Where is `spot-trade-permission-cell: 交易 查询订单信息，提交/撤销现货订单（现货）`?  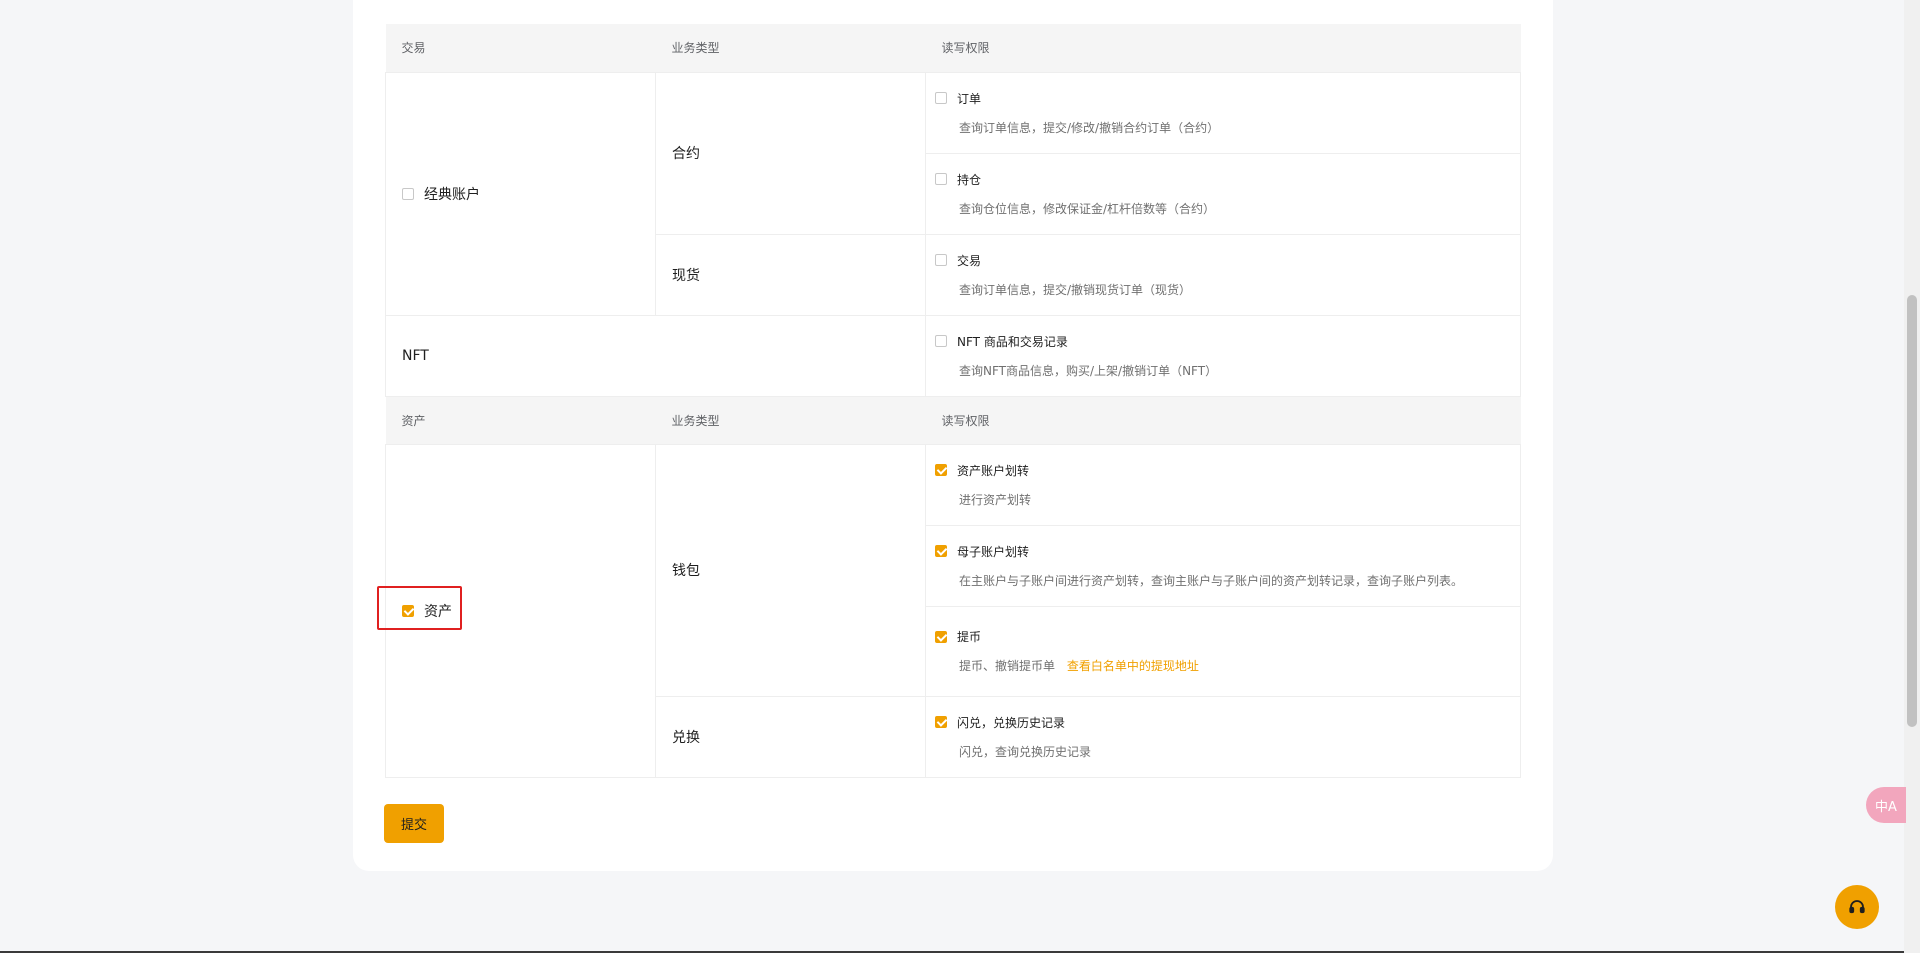
spot-trade-permission-cell: 交易 查询订单信息，提交/撤销现货订单（现货） is located at coordinates (1223, 274).